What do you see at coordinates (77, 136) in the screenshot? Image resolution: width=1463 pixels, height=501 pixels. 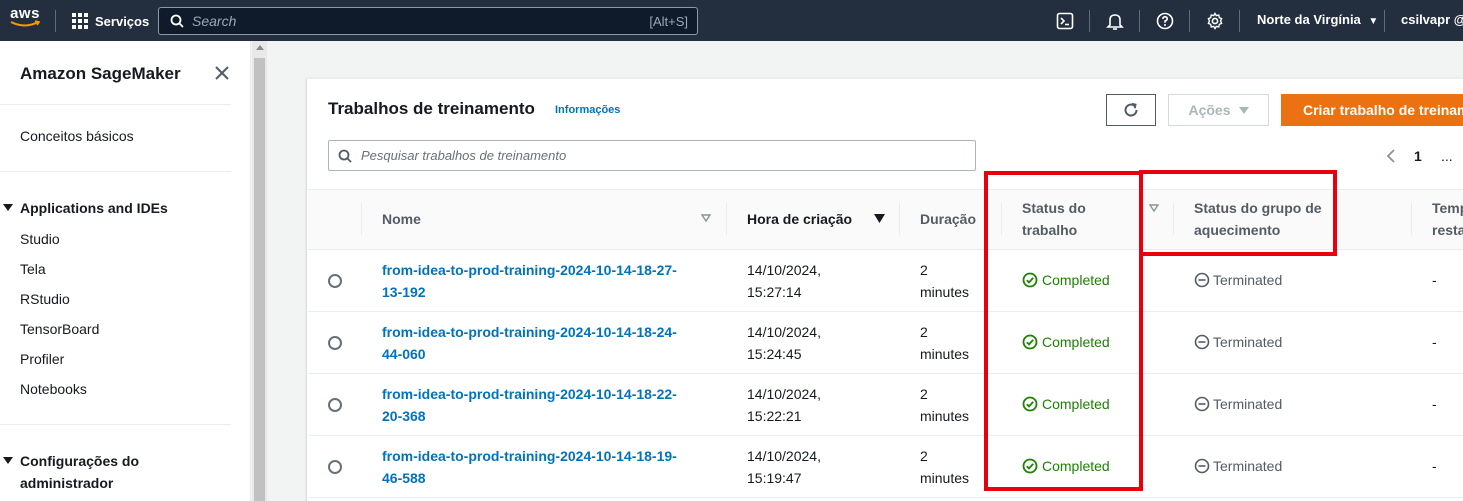 I see `sidebar-item-getting-started: Conceitos básicos` at bounding box center [77, 136].